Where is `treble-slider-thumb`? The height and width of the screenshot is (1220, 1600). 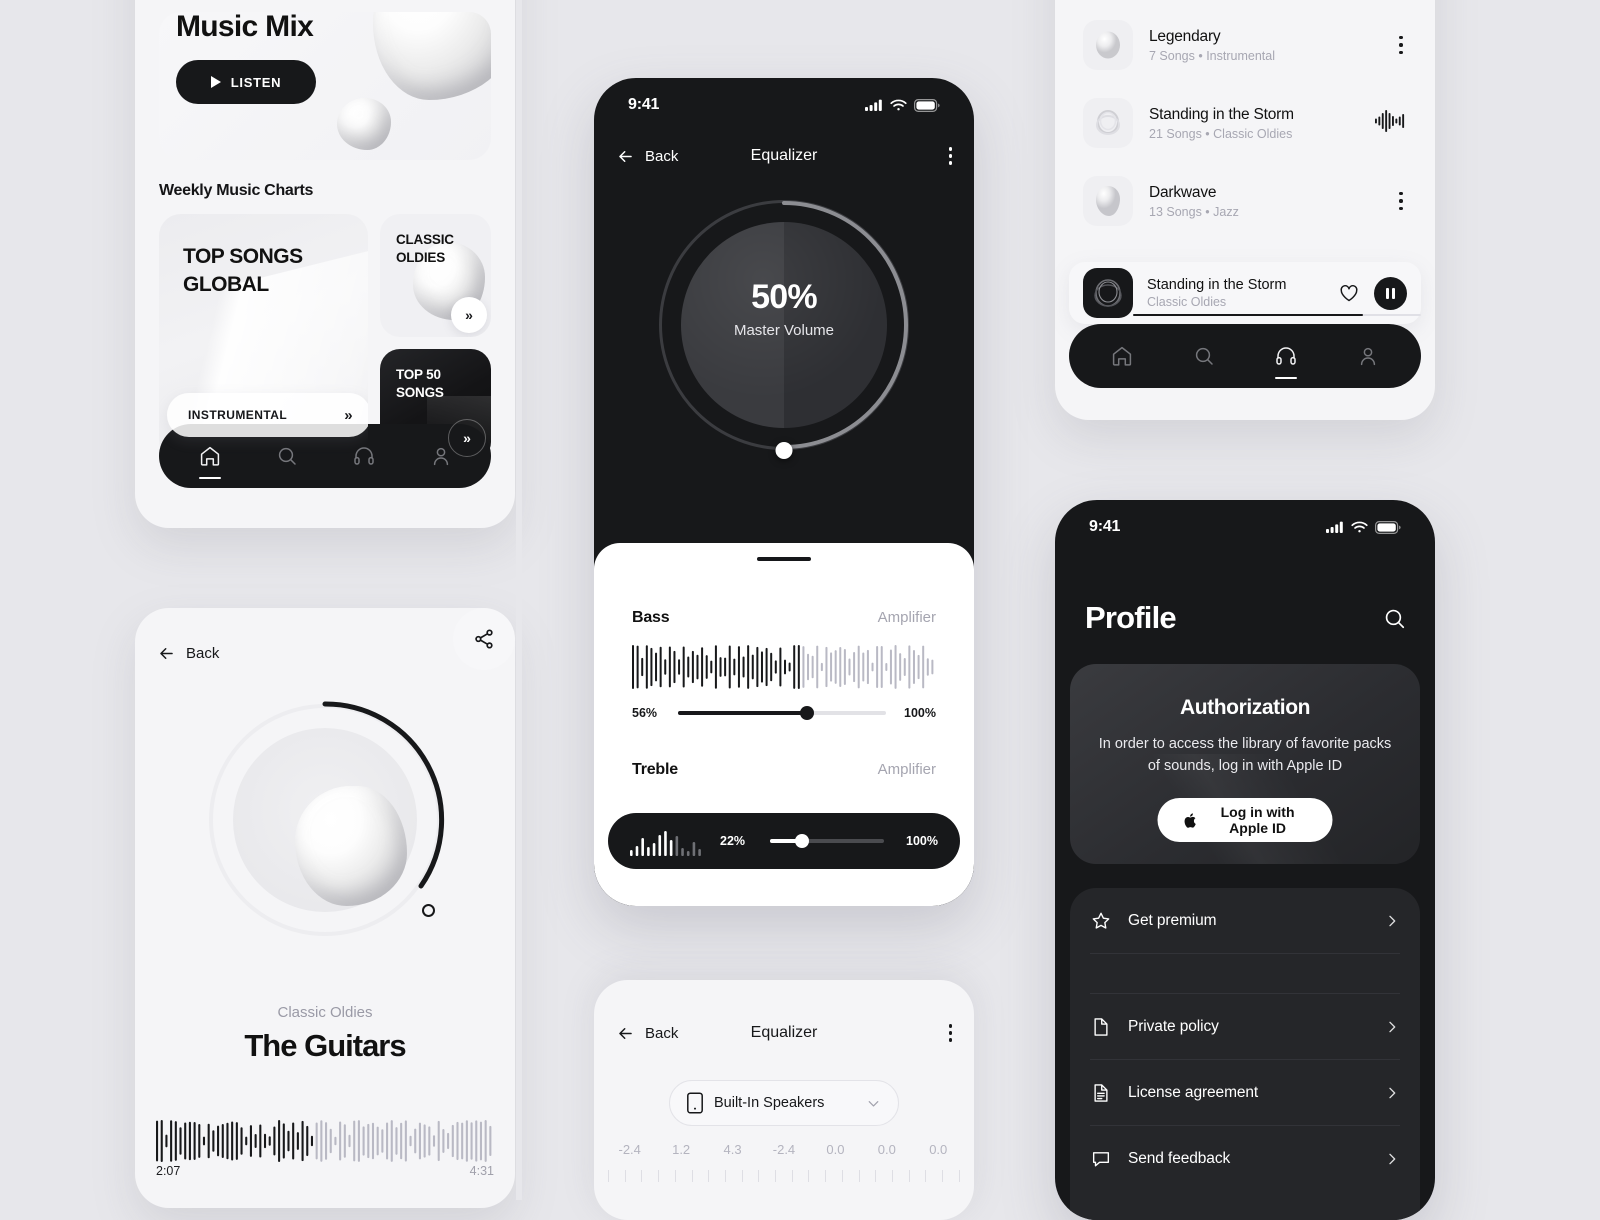
treble-slider-thumb is located at coordinates (801, 841).